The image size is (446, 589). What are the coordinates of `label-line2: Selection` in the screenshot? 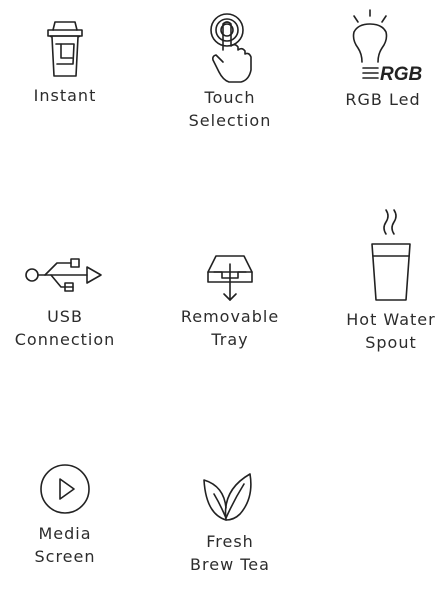 It's located at (230, 120).